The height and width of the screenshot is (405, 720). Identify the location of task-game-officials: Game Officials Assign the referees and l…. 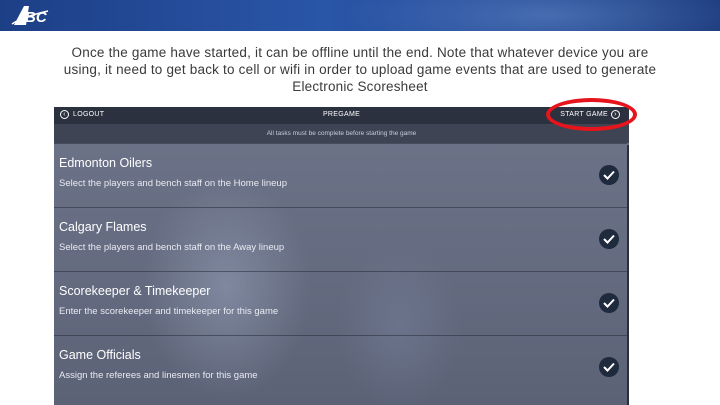
(340, 367).